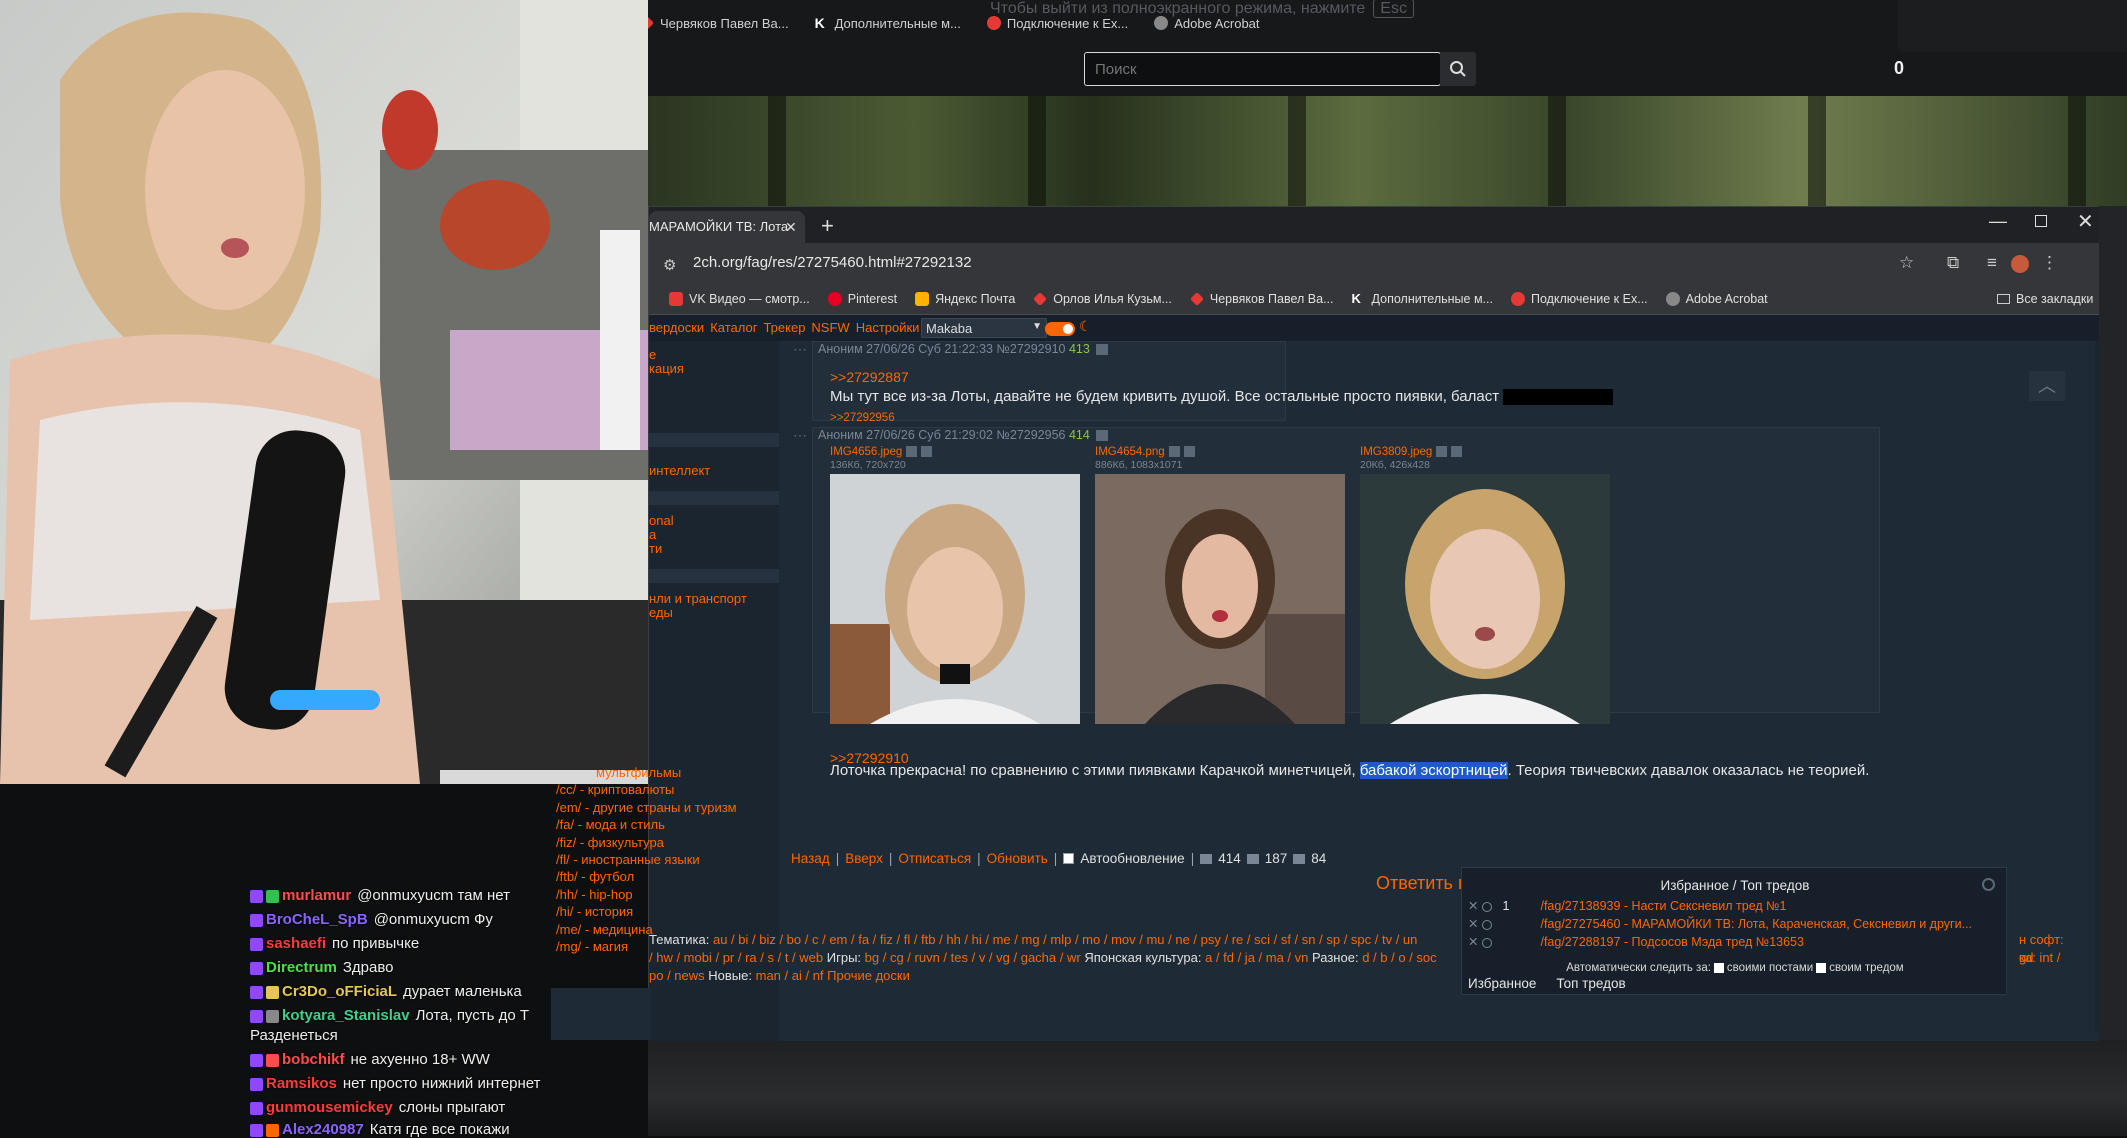  Describe the element at coordinates (661, 520) in the screenshot. I see `board-menu-item: onal` at that location.